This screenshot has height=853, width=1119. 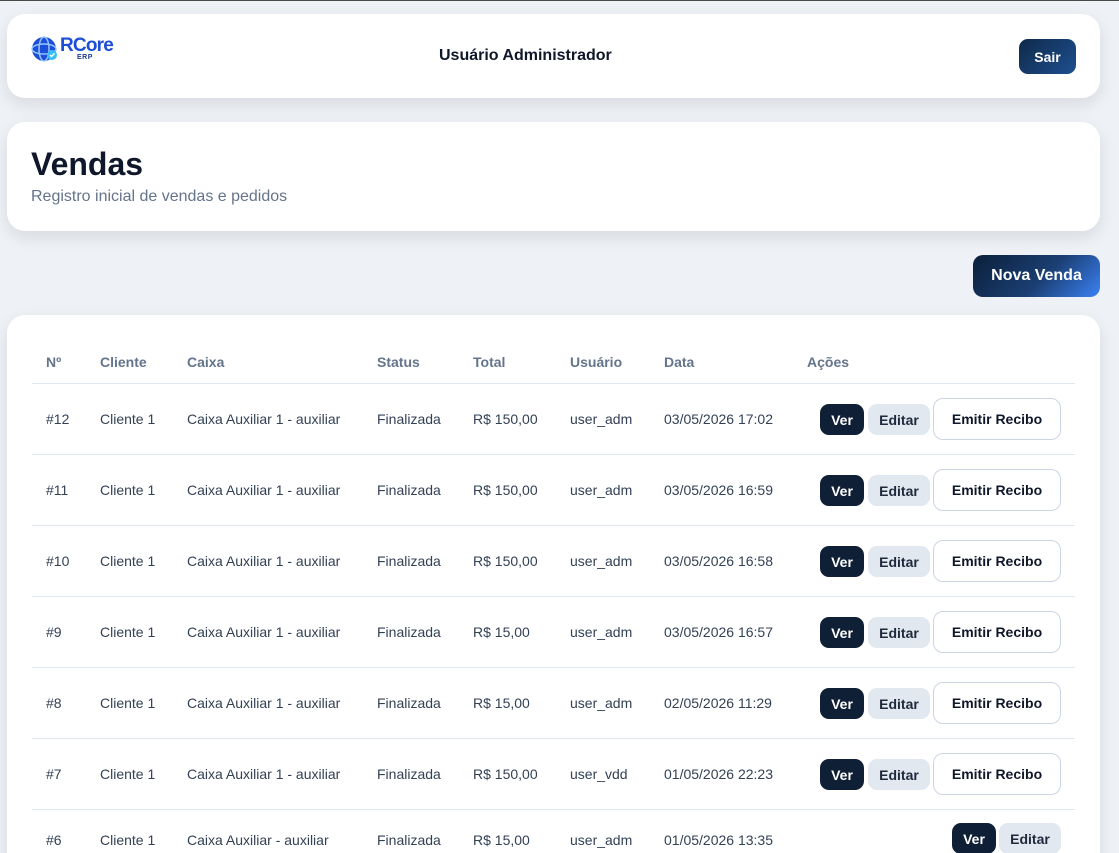 What do you see at coordinates (258, 840) in the screenshot?
I see `cell-cash-register: Caixa Auxiliar - auxiliar` at bounding box center [258, 840].